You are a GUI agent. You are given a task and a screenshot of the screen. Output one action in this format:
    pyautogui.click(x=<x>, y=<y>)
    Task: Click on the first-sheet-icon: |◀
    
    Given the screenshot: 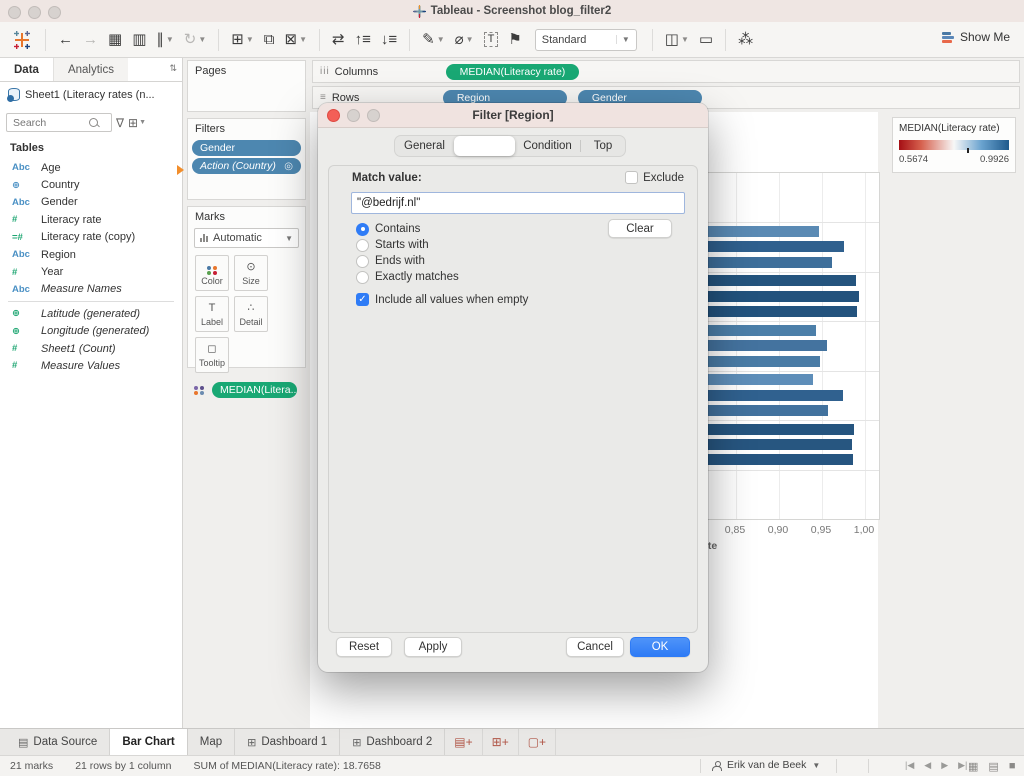 What is the action you would take?
    pyautogui.click(x=909, y=765)
    